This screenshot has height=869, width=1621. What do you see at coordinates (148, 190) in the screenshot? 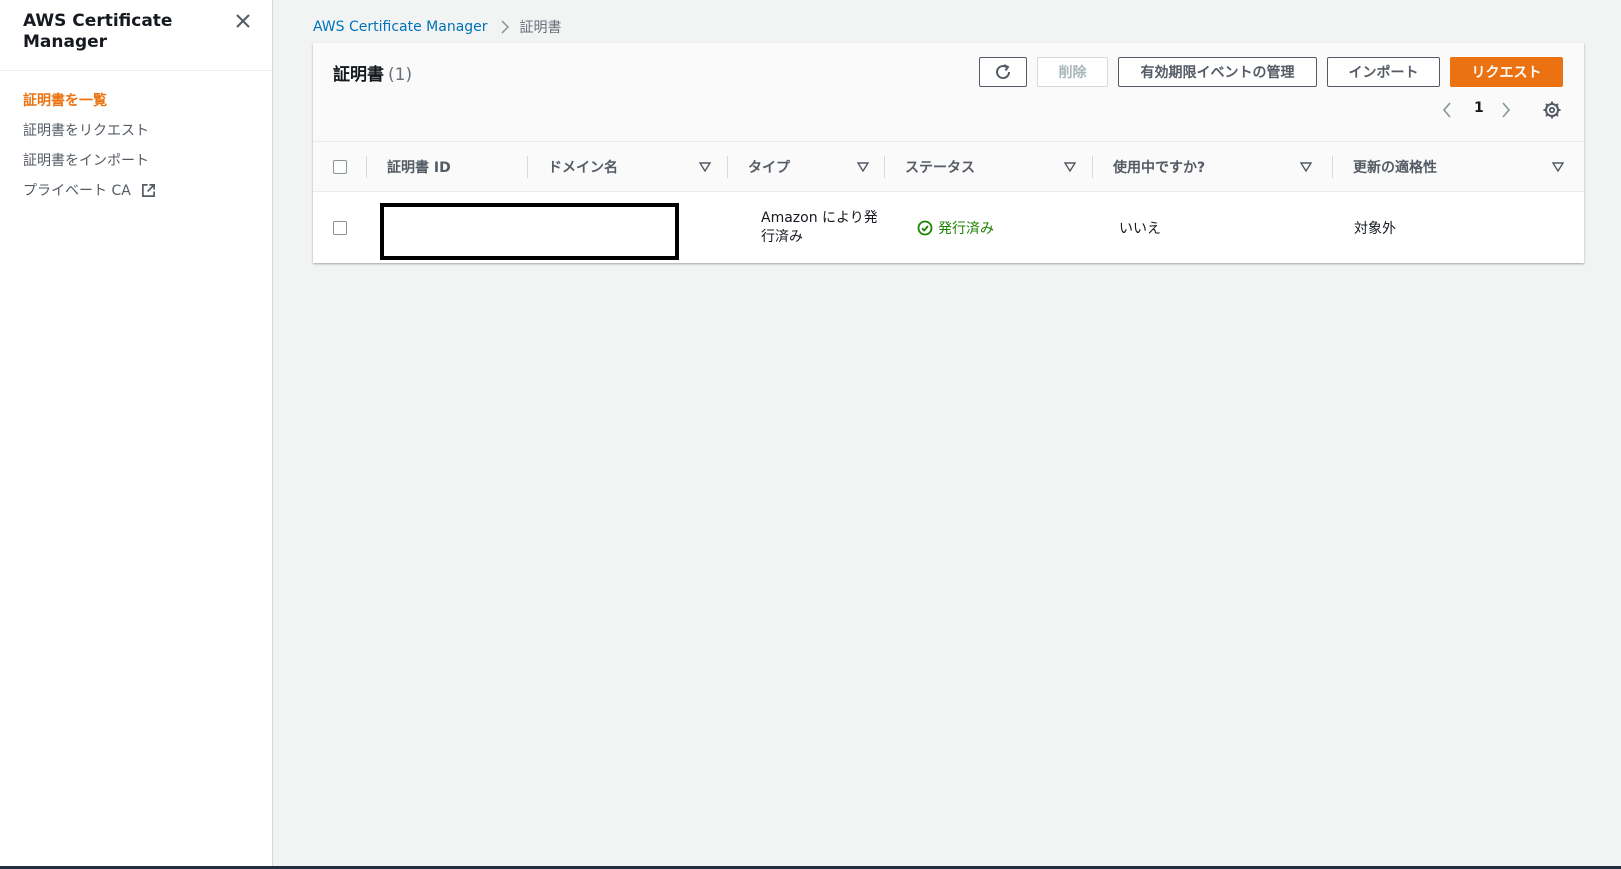
I see `external-link-icon` at bounding box center [148, 190].